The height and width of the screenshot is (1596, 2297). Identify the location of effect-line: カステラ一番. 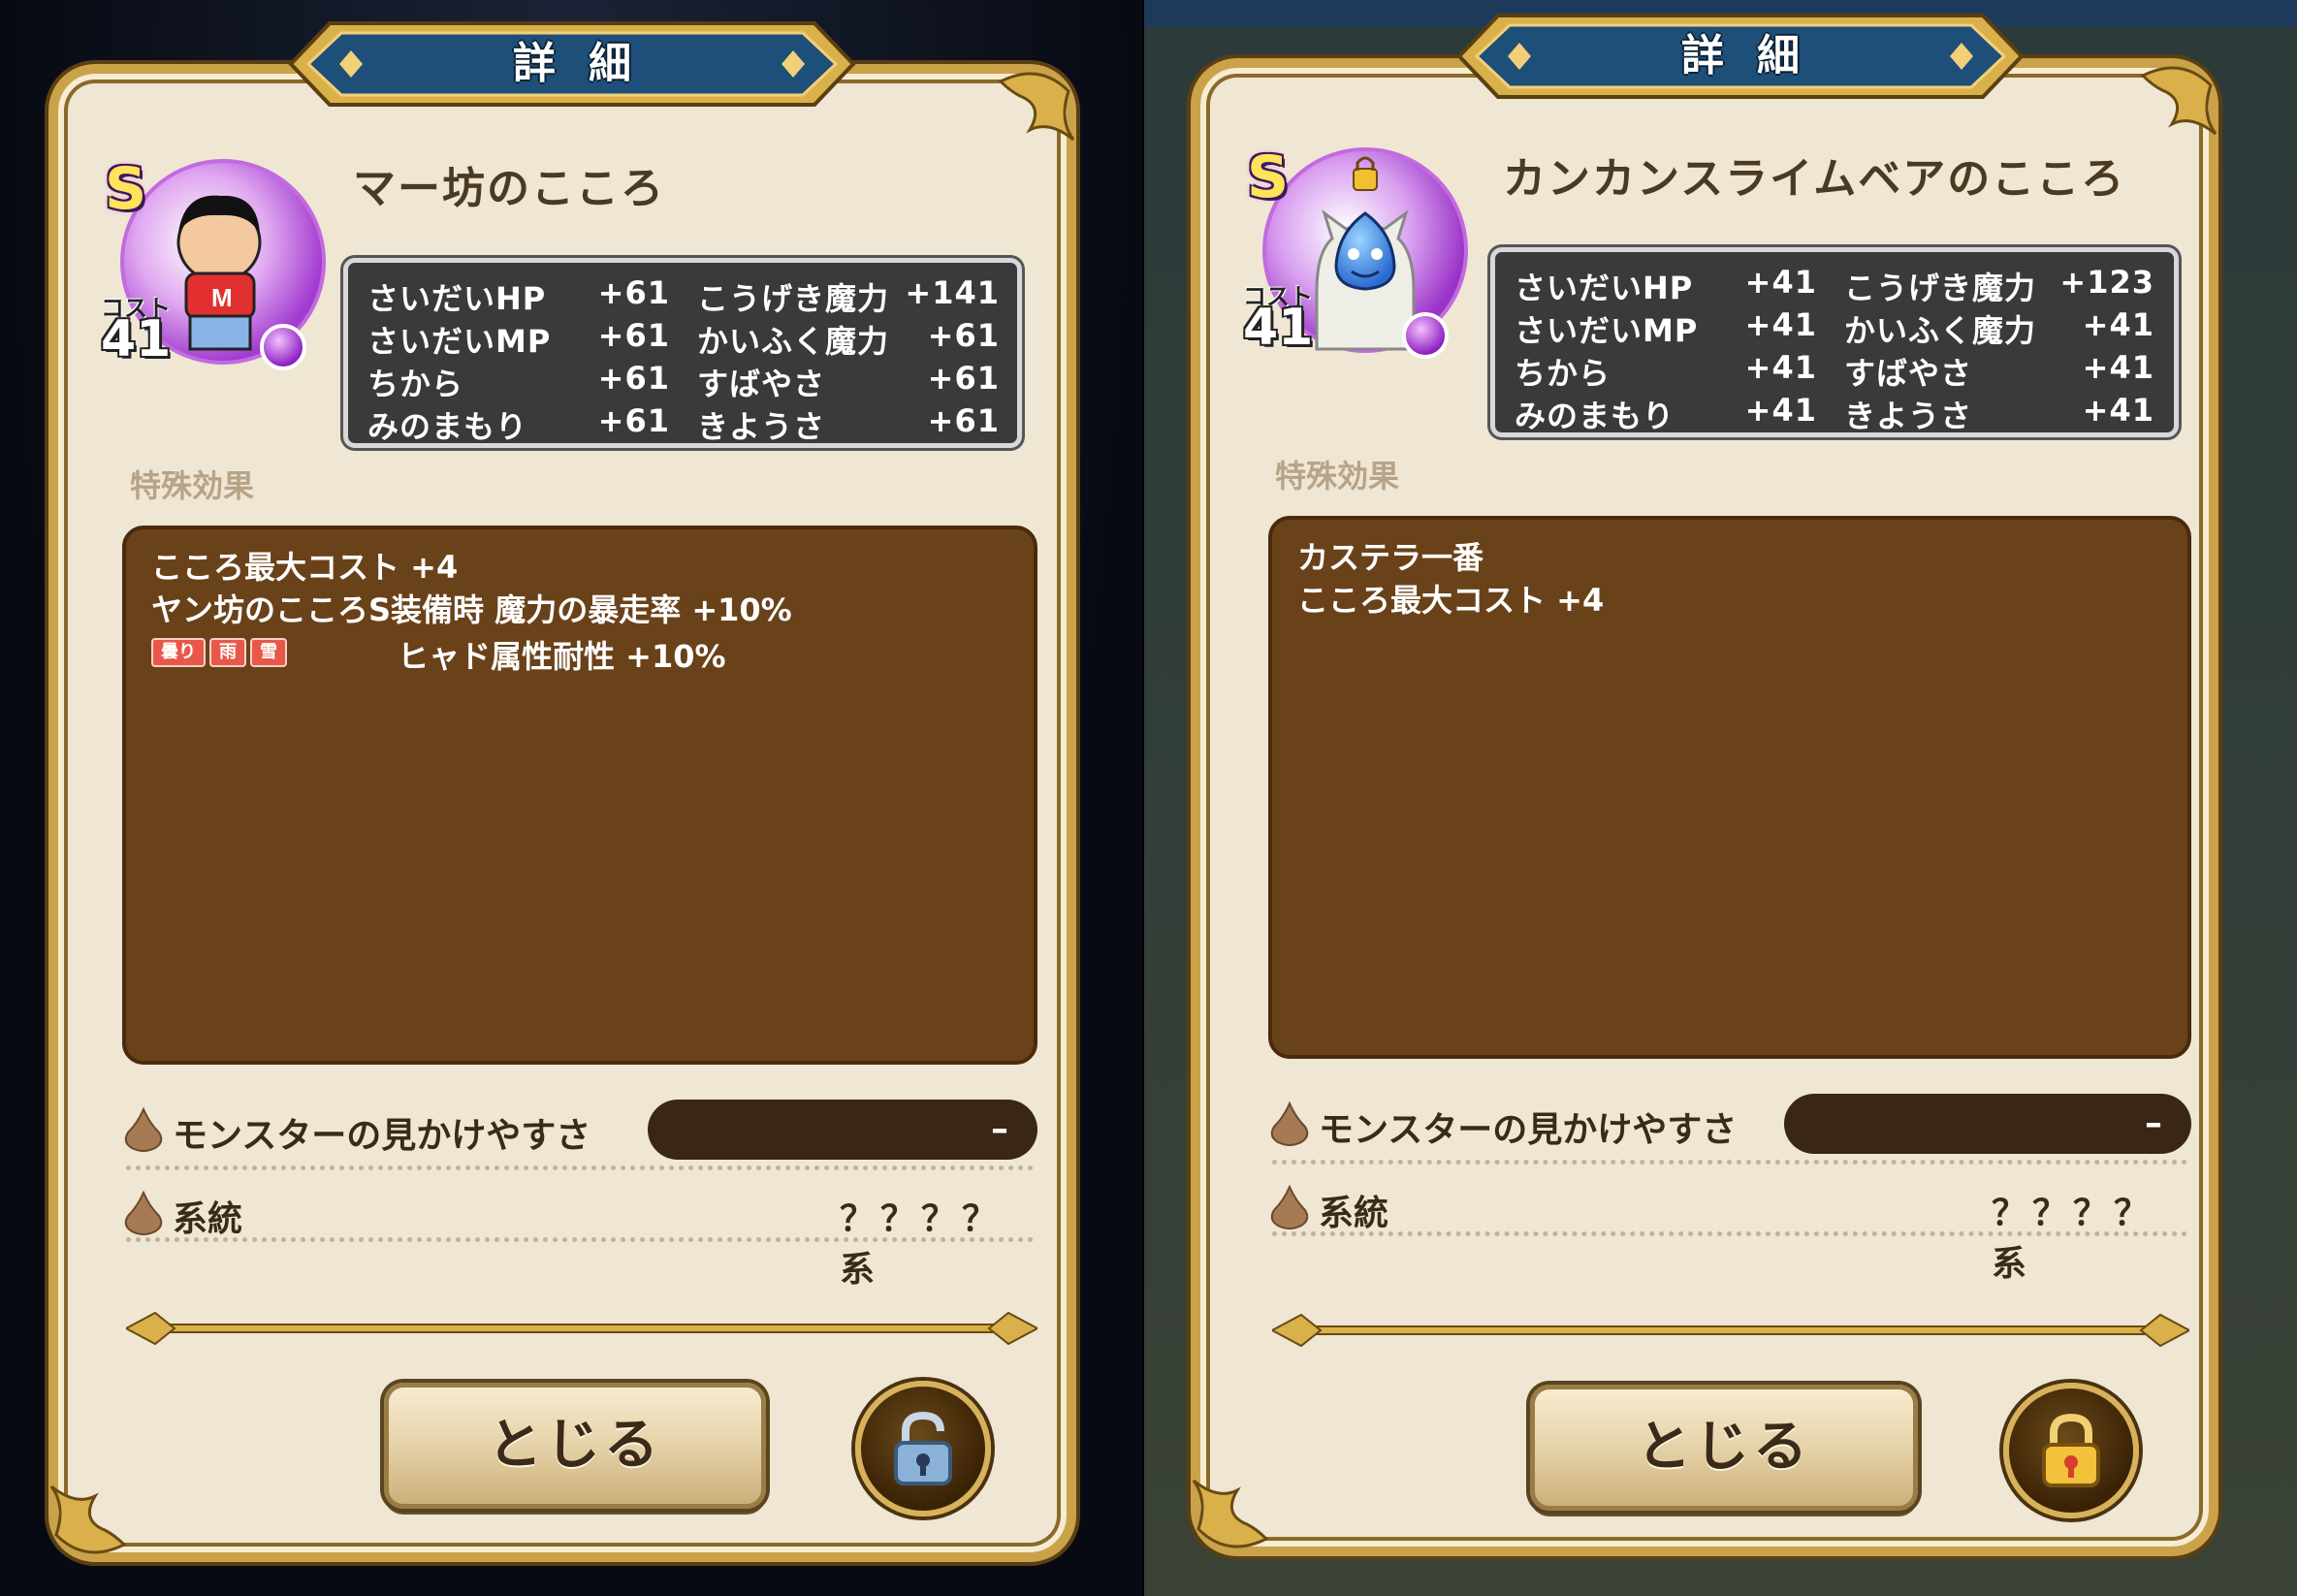
(1390, 557).